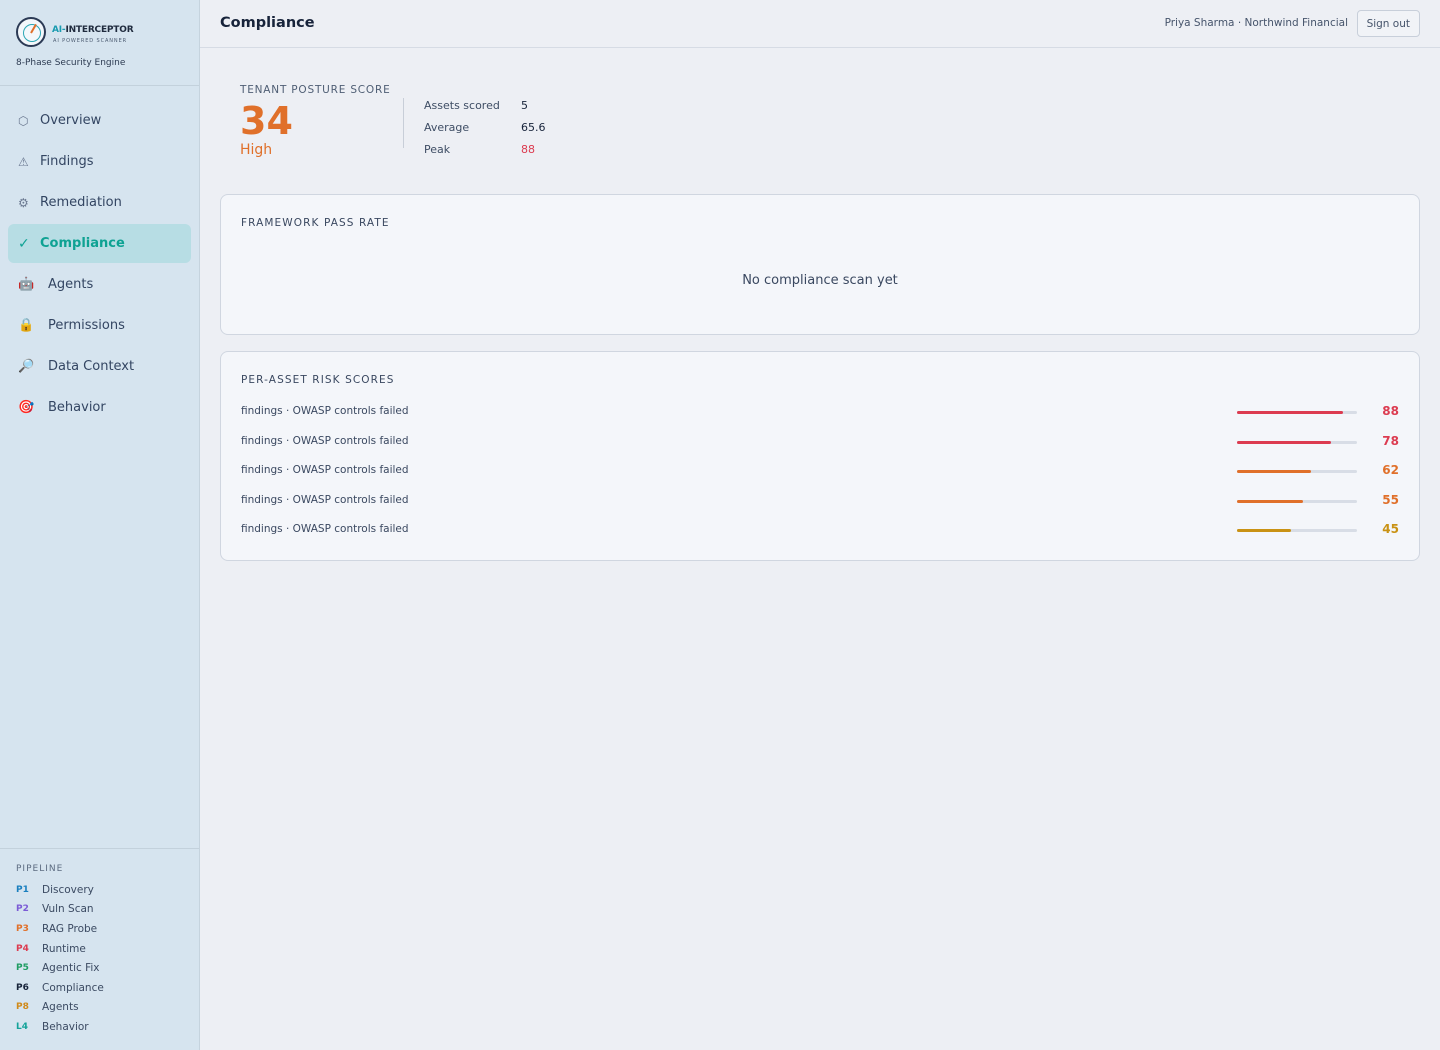 The image size is (1440, 1050). Describe the element at coordinates (99, 284) in the screenshot. I see `nav-item-agents: 🤖 Agents` at that location.